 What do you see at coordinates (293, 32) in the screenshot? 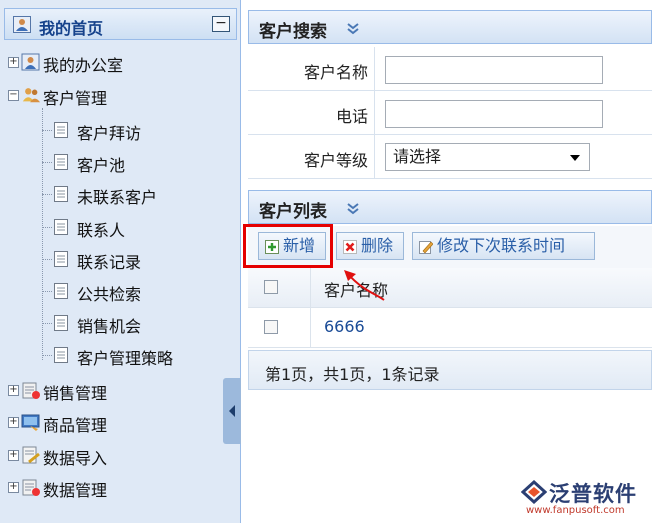
I see `search-section-title: 客户搜索` at bounding box center [293, 32].